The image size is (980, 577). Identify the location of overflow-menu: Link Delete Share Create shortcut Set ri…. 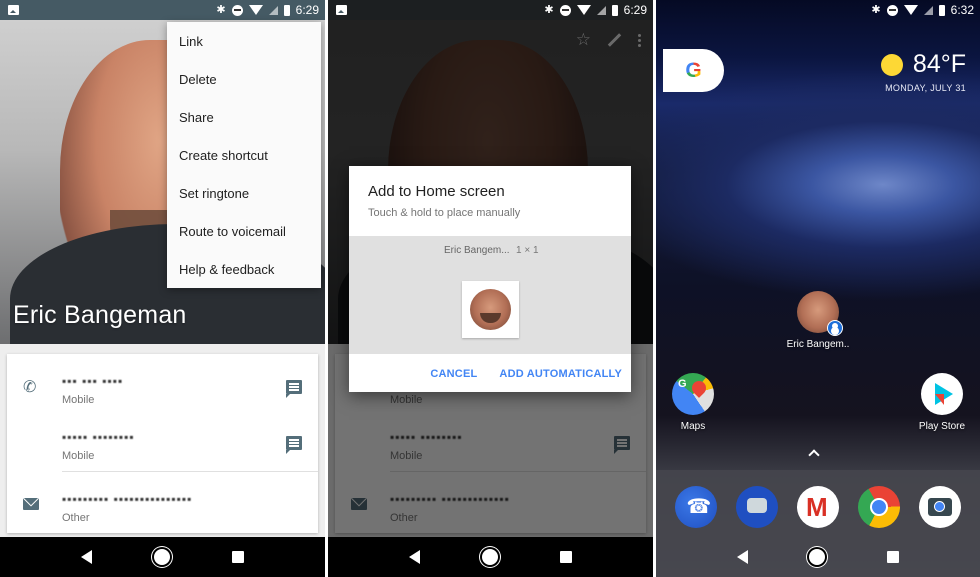
(244, 155).